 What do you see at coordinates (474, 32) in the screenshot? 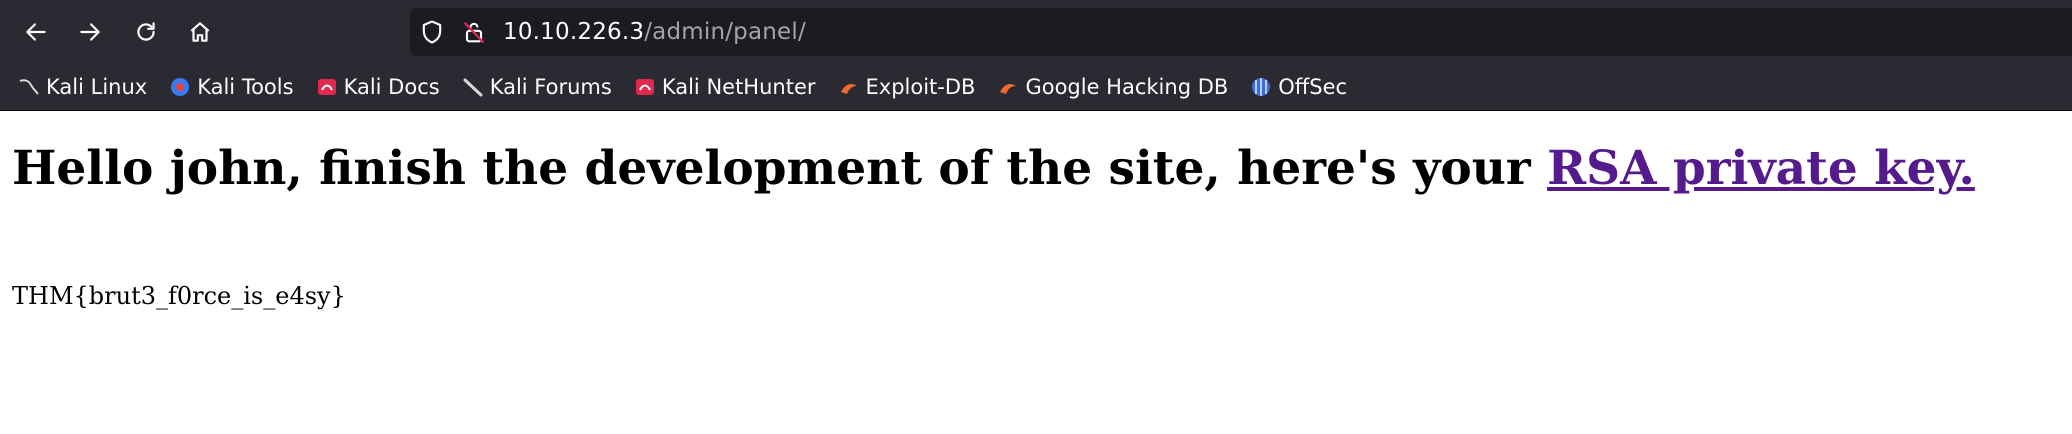
I see `insecure-lock-icon` at bounding box center [474, 32].